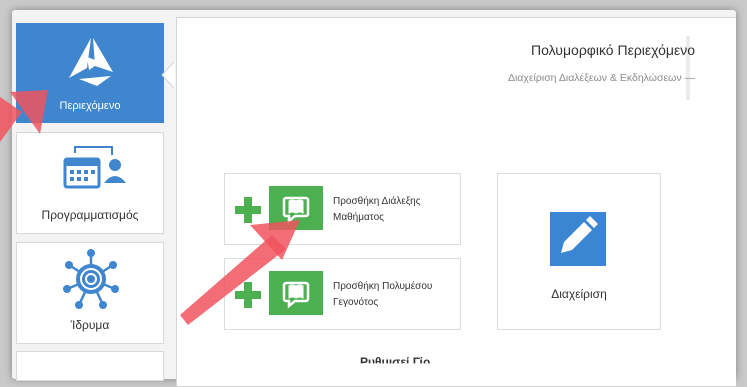  Describe the element at coordinates (91, 279) in the screenshot. I see `institution-network-icon` at that location.